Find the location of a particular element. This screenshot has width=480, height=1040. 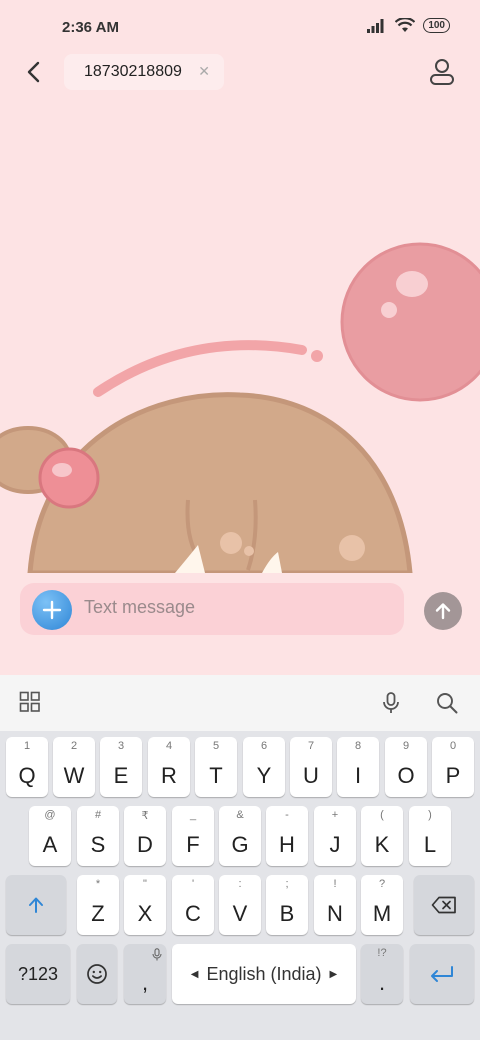

plus-icon is located at coordinates (52, 610).